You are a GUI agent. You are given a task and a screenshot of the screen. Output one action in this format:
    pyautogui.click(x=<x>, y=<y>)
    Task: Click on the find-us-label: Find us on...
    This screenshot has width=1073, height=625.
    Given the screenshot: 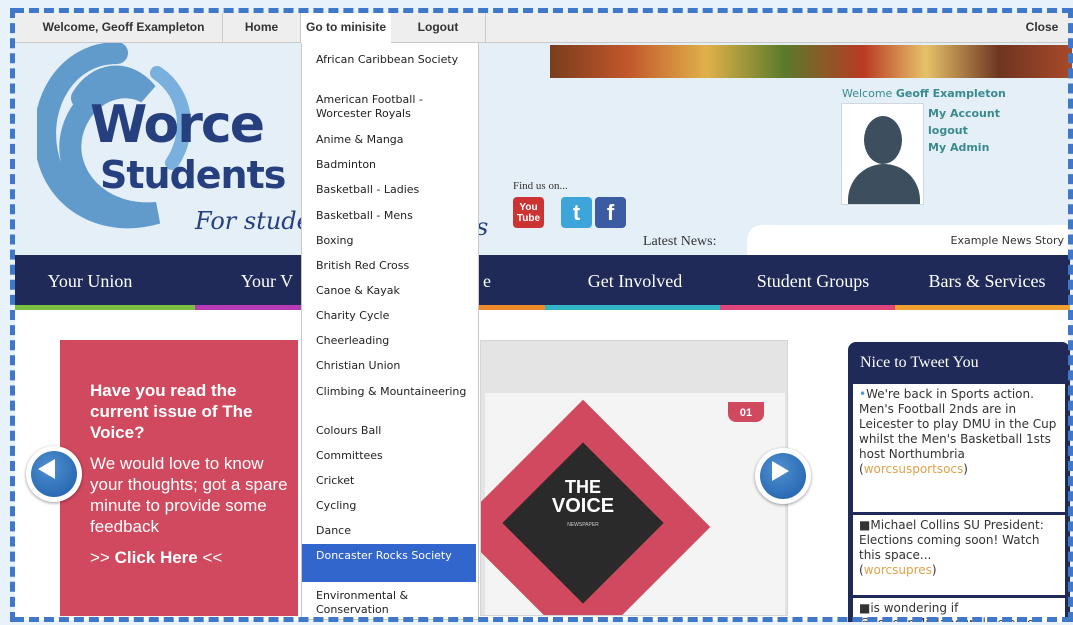 What is the action you would take?
    pyautogui.click(x=540, y=186)
    